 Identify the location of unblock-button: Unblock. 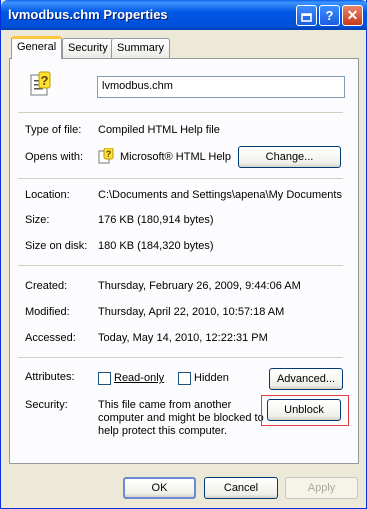
(304, 410).